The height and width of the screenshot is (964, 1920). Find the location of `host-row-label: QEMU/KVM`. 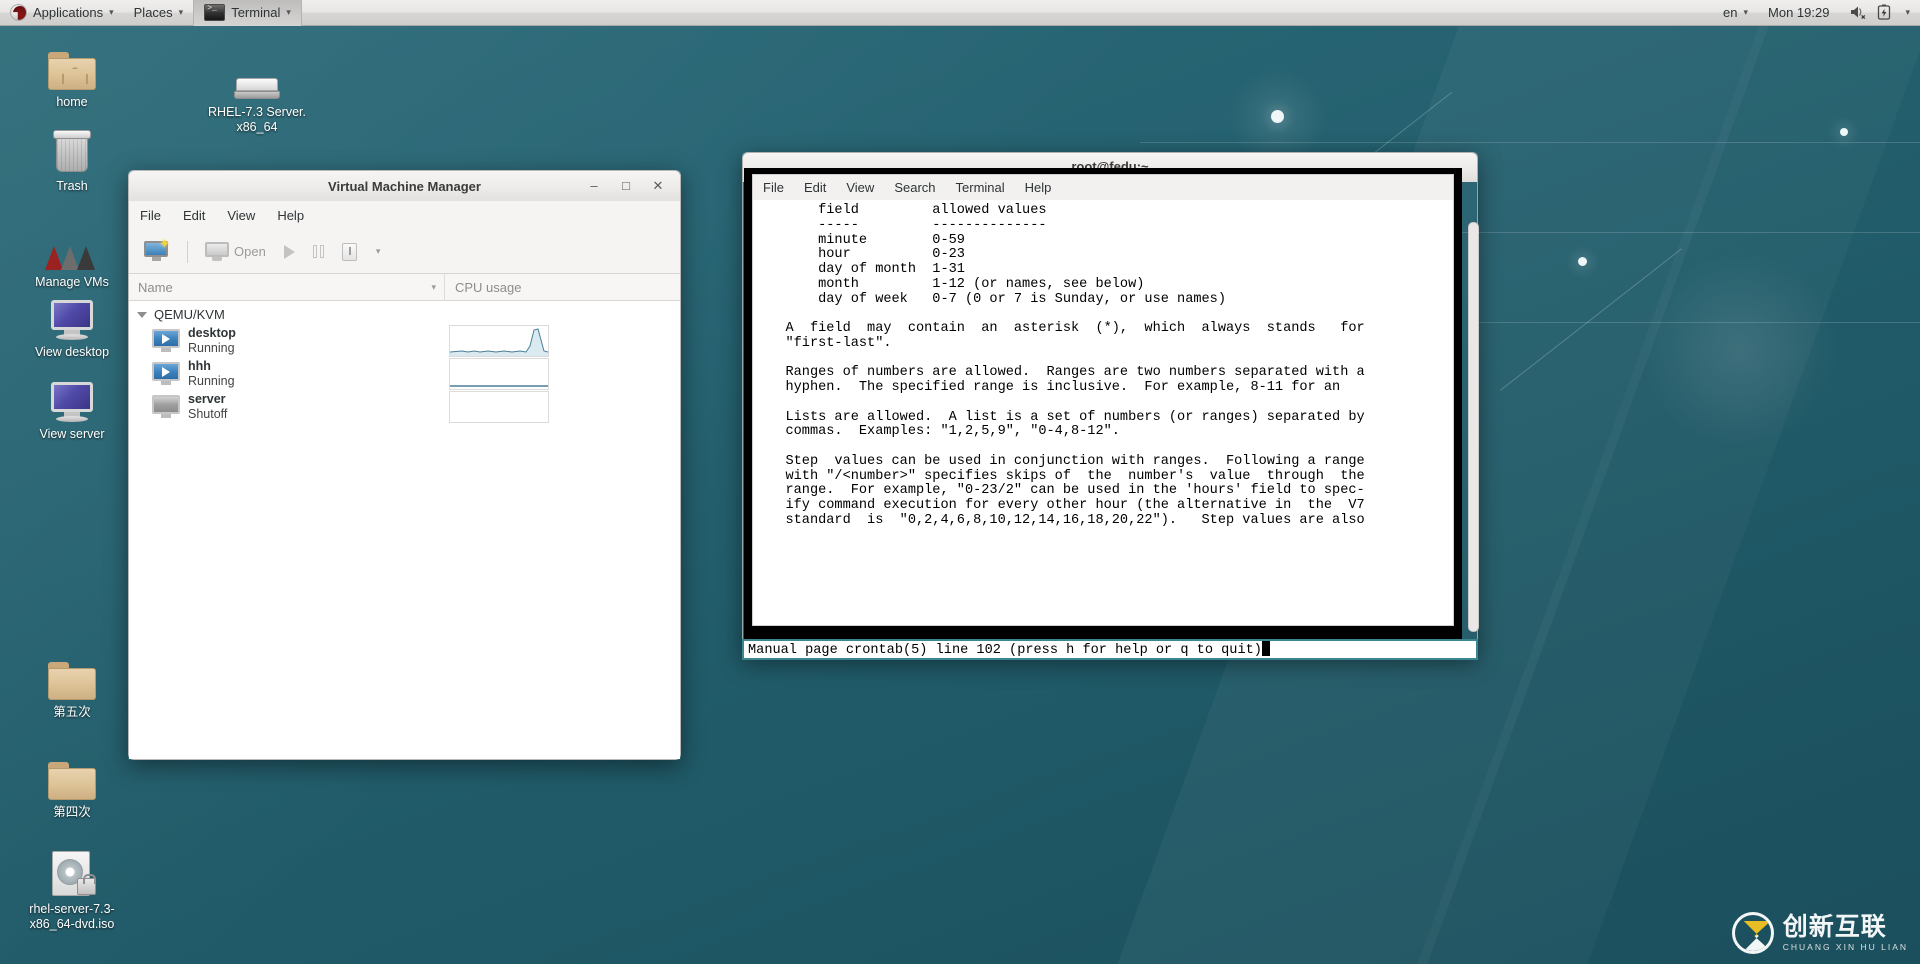

host-row-label: QEMU/KVM is located at coordinates (189, 314).